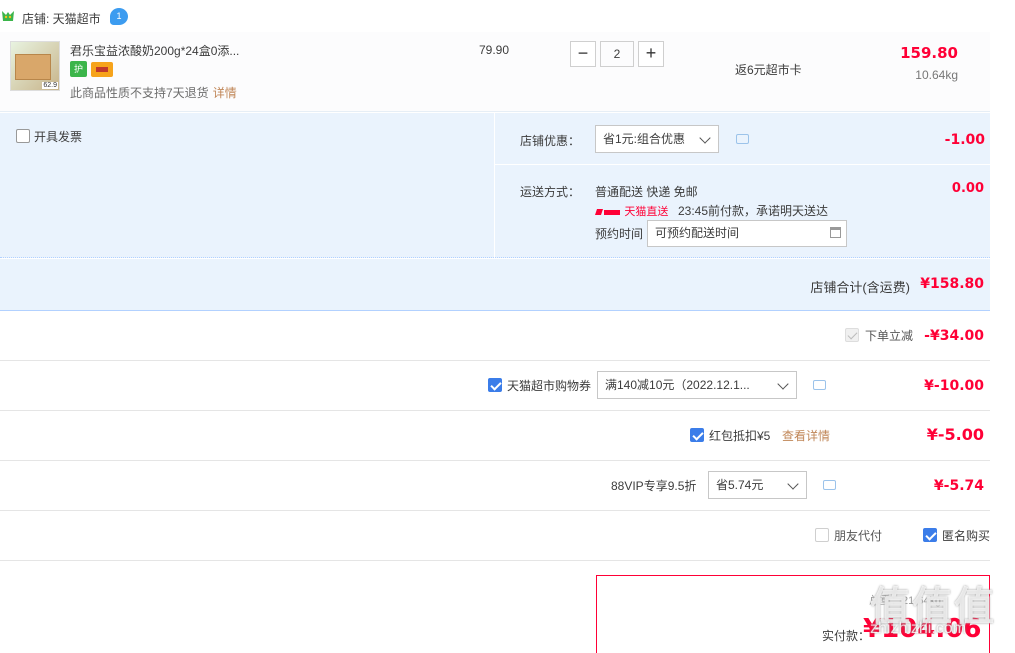  Describe the element at coordinates (954, 336) in the screenshot. I see `instant-discount-amount: -¥34.00` at that location.